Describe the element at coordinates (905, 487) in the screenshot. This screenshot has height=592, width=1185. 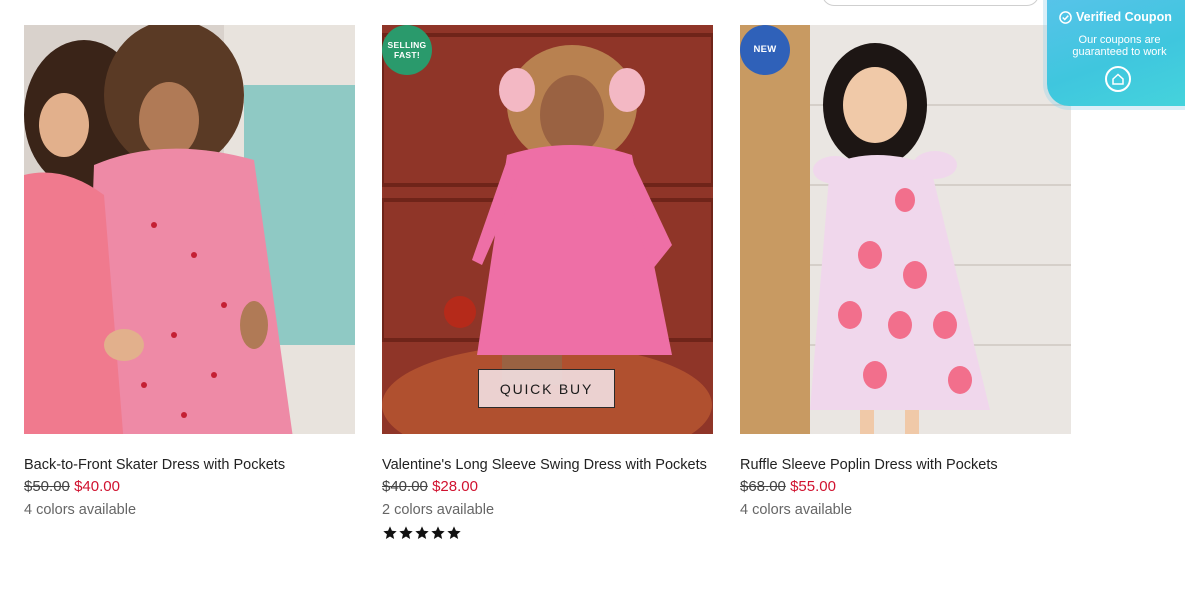
I see `product-price: $68.00 $55.00` at that location.